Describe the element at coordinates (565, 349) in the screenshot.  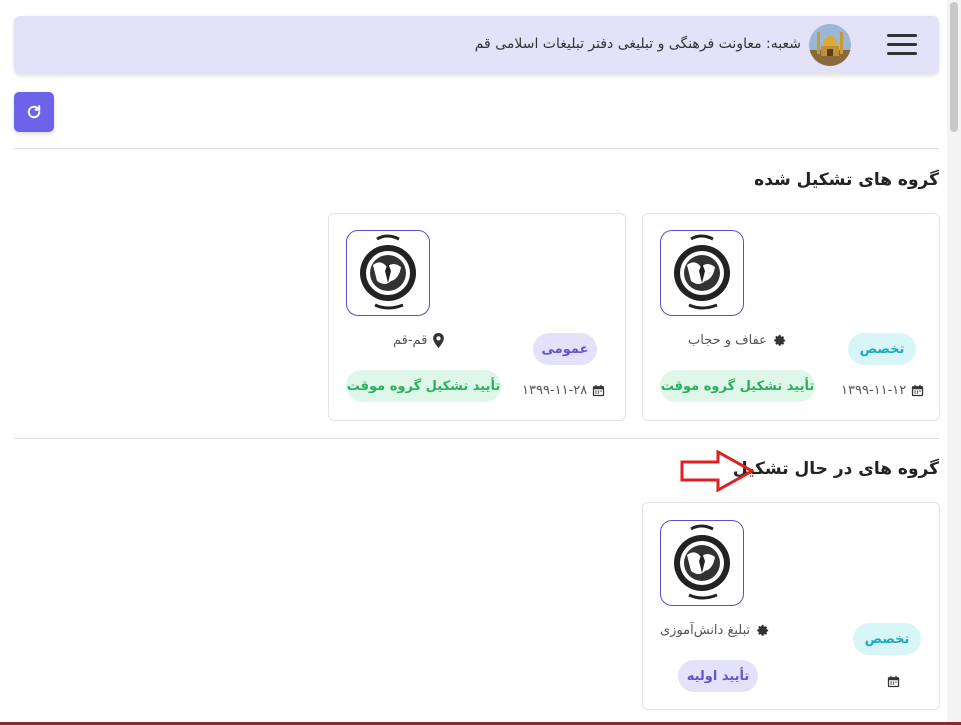
I see `type-badge: عمومی` at that location.